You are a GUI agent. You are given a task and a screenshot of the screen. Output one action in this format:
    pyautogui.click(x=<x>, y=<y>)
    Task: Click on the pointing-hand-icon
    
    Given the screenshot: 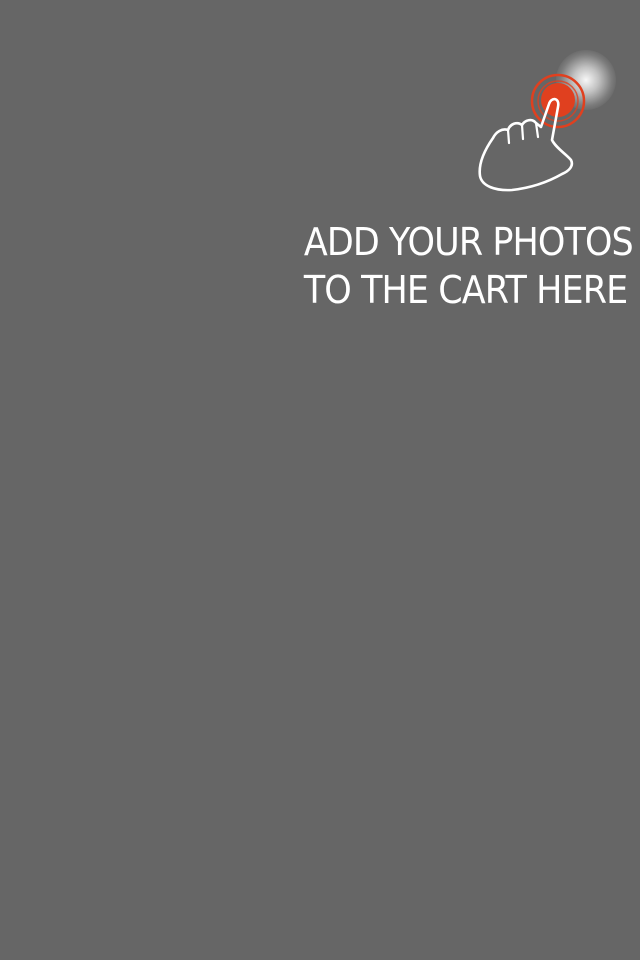 What is the action you would take?
    pyautogui.click(x=532, y=132)
    